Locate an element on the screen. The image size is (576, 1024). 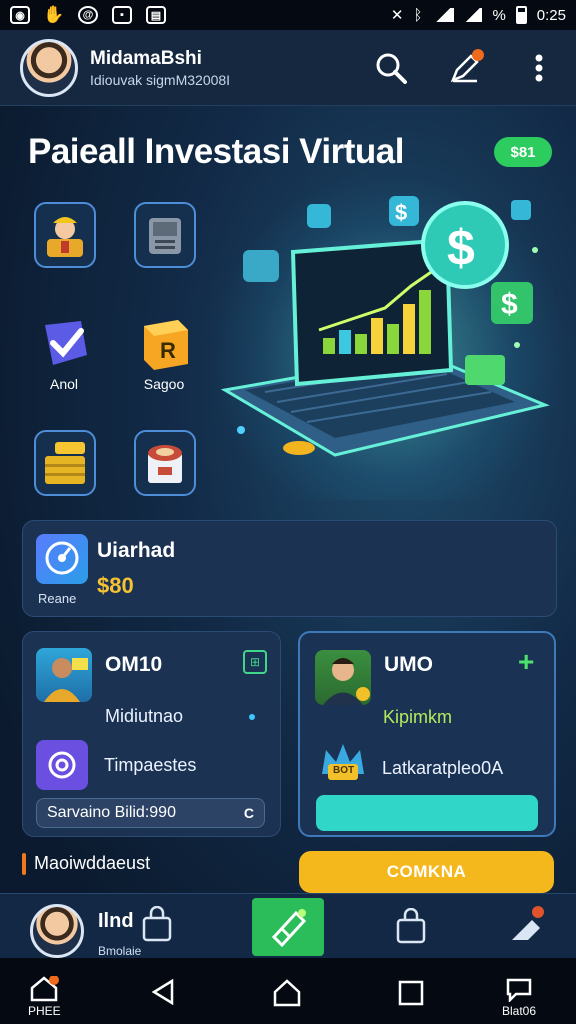
left-card-row-label: Timpaestes is located at coordinates (150, 765).